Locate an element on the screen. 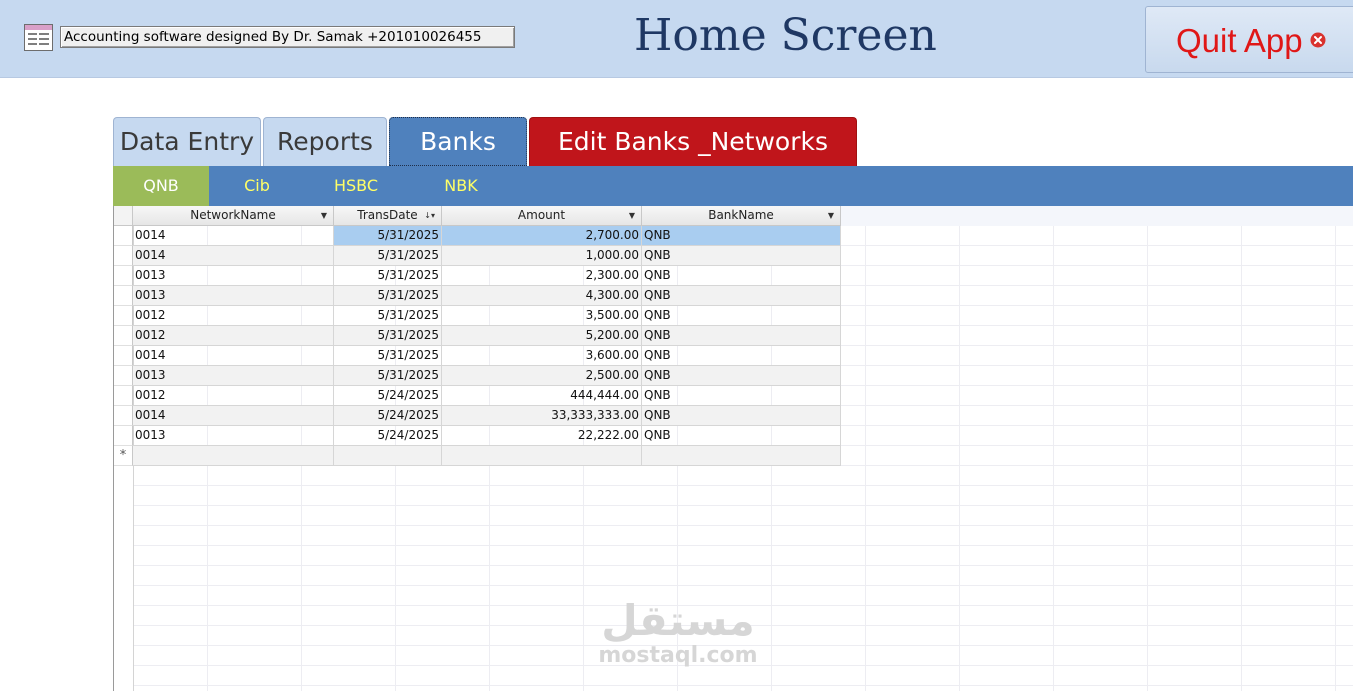 Image resolution: width=1353 pixels, height=691 pixels. quit-app-button: Quit App is located at coordinates (1249, 39).